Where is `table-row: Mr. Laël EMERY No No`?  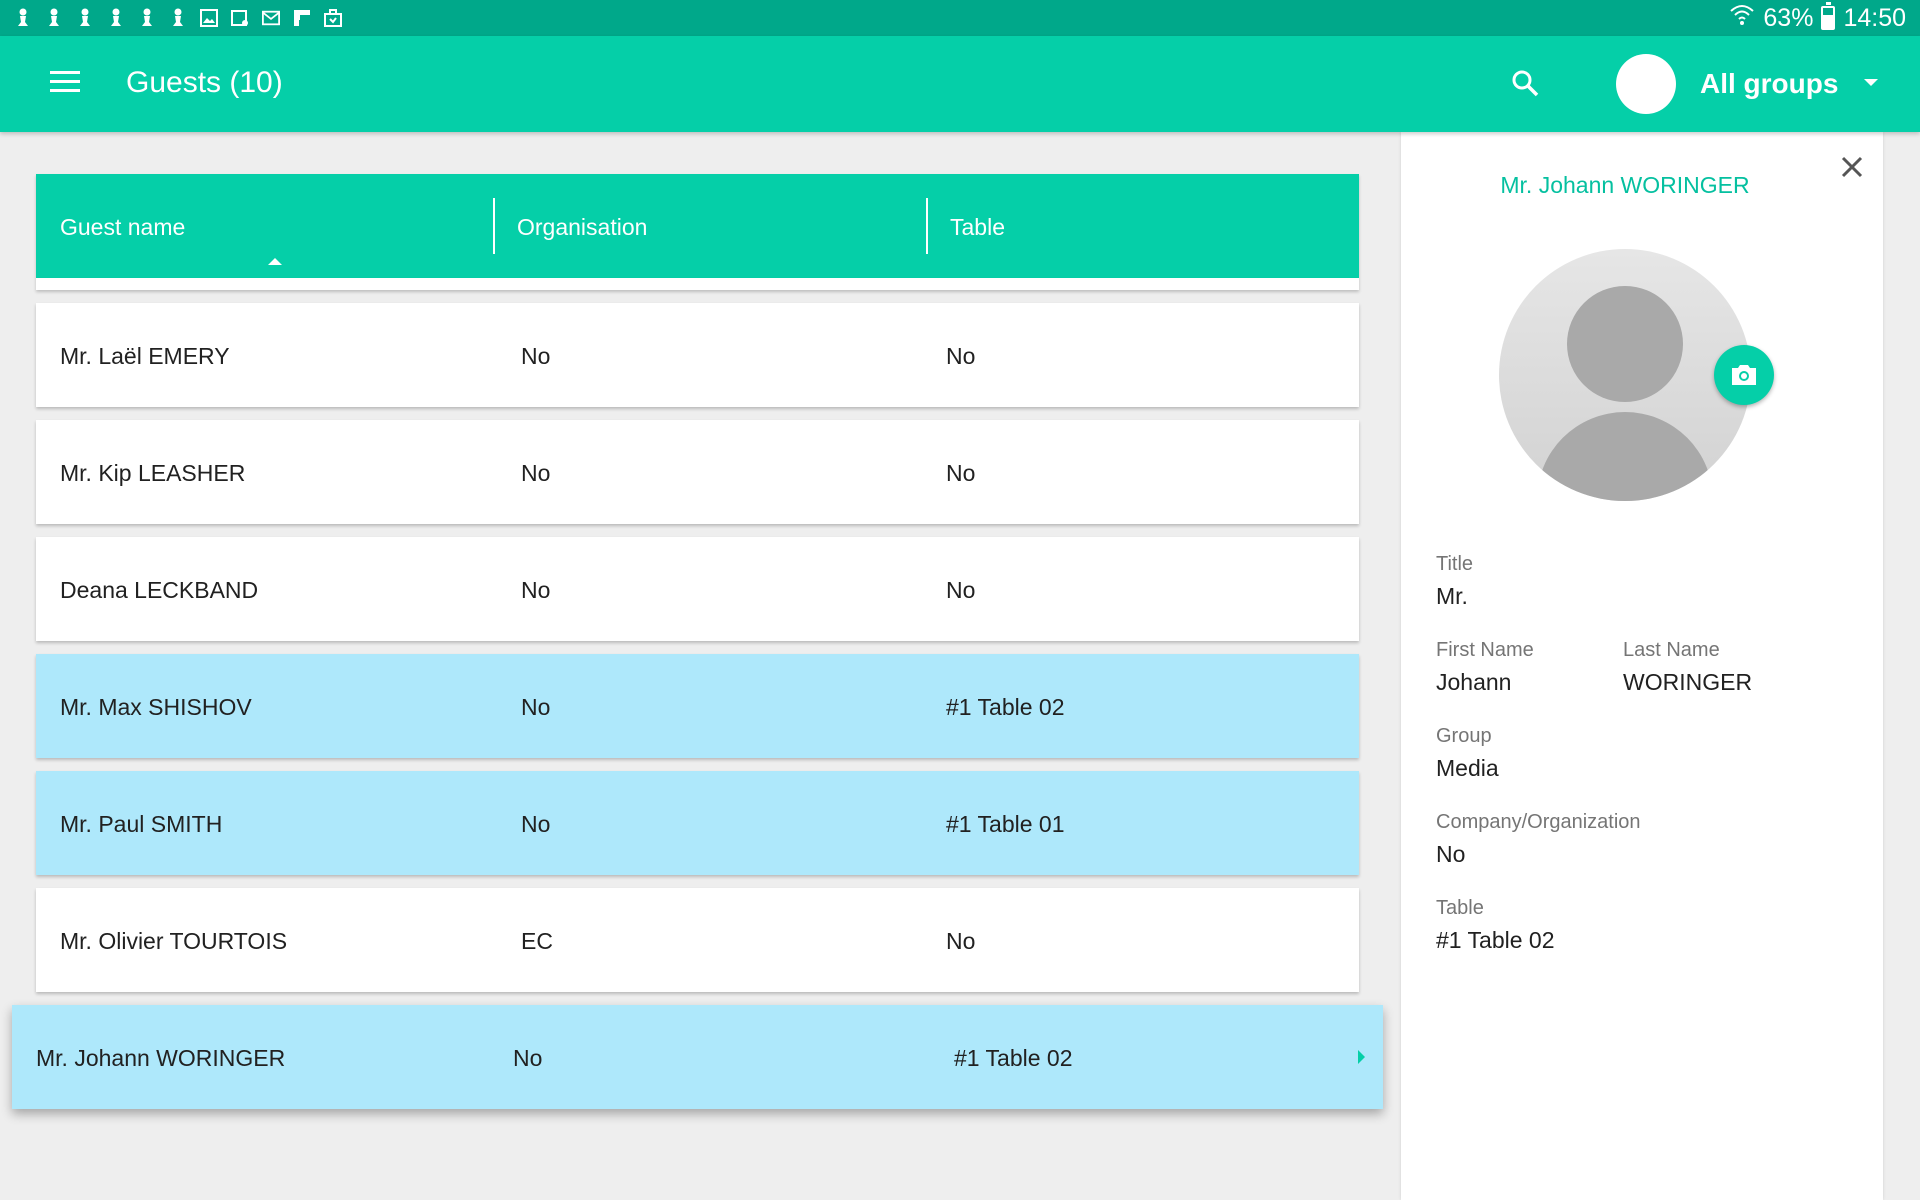 table-row: Mr. Laël EMERY No No is located at coordinates (697, 355).